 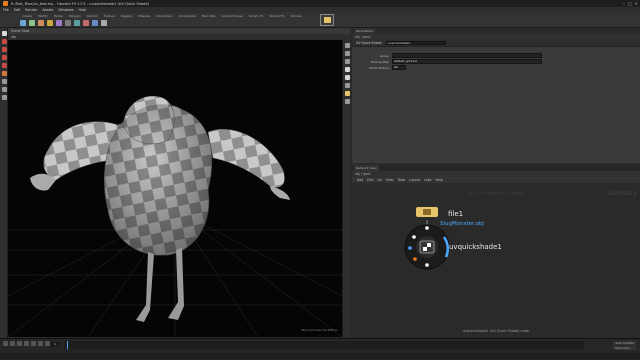 I want to click on grid-tool-icon, so click(x=59, y=23).